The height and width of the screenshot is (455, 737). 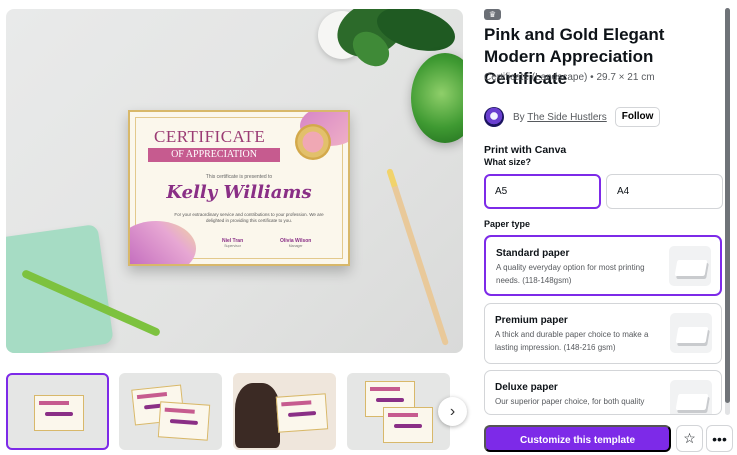 What do you see at coordinates (257, 415) in the screenshot?
I see `thumbnail-person` at bounding box center [257, 415].